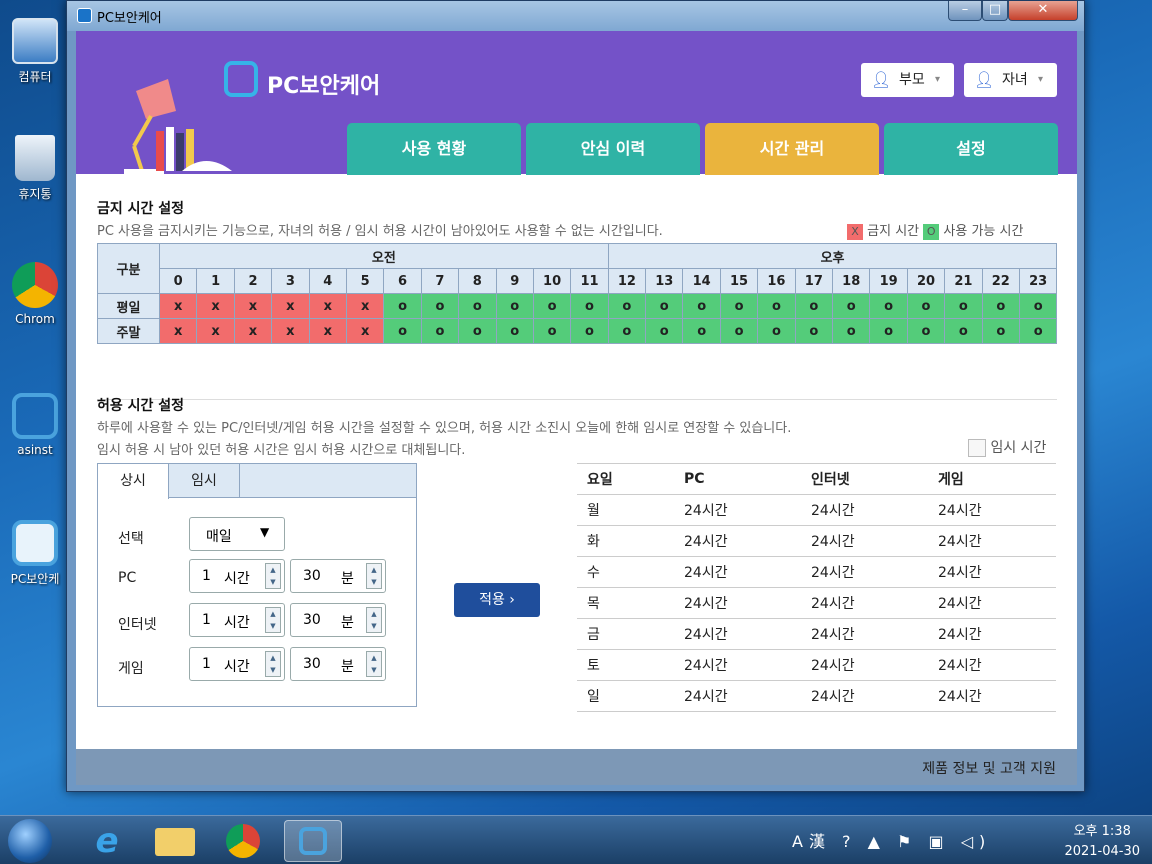 The image size is (1152, 864). I want to click on start-button, so click(30, 841).